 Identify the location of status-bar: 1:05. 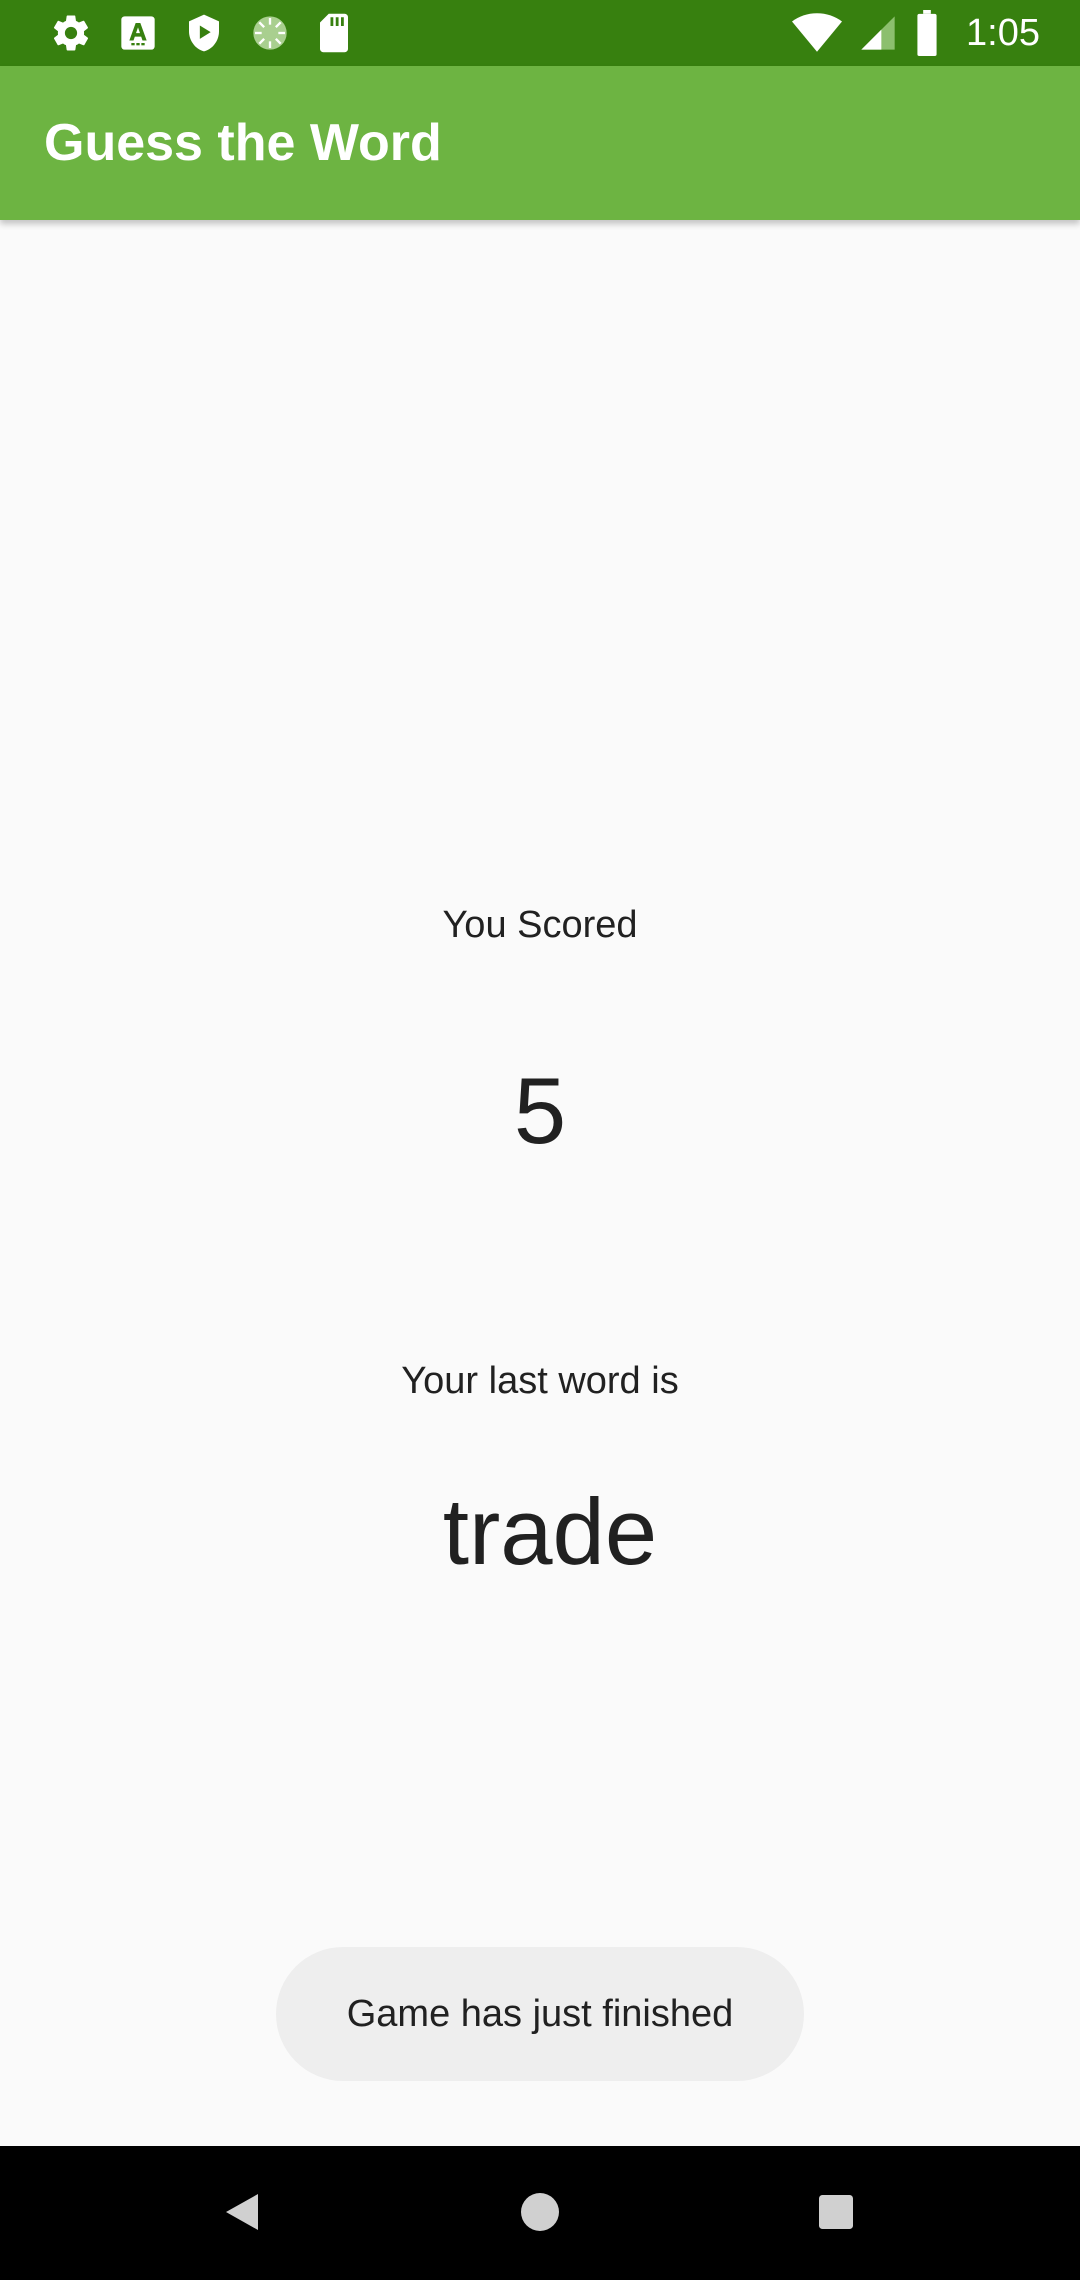
(540, 33).